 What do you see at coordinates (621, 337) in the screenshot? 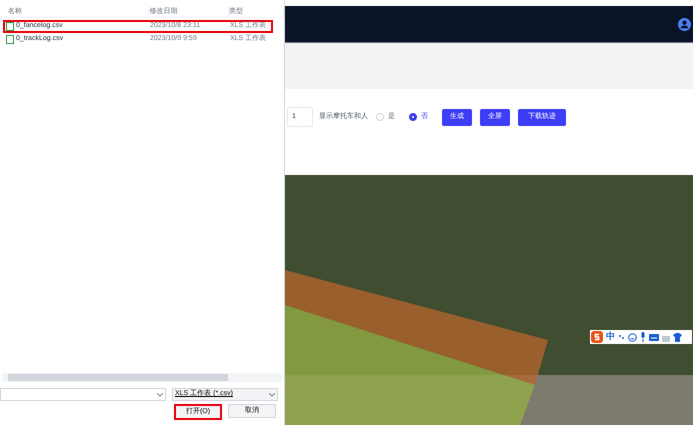
I see `punctuation-icon` at bounding box center [621, 337].